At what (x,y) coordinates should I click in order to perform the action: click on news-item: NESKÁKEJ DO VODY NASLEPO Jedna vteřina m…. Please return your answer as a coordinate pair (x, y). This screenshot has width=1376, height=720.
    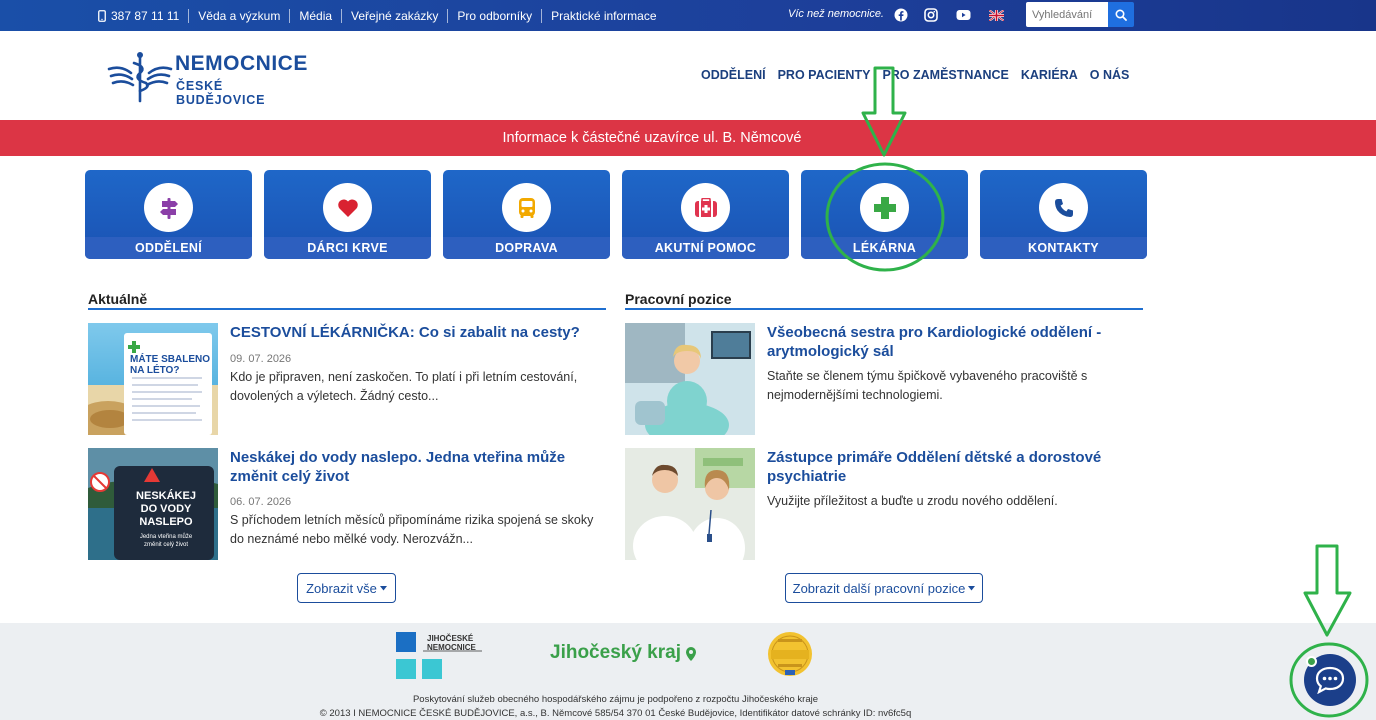
    Looking at the image, I should click on (348, 504).